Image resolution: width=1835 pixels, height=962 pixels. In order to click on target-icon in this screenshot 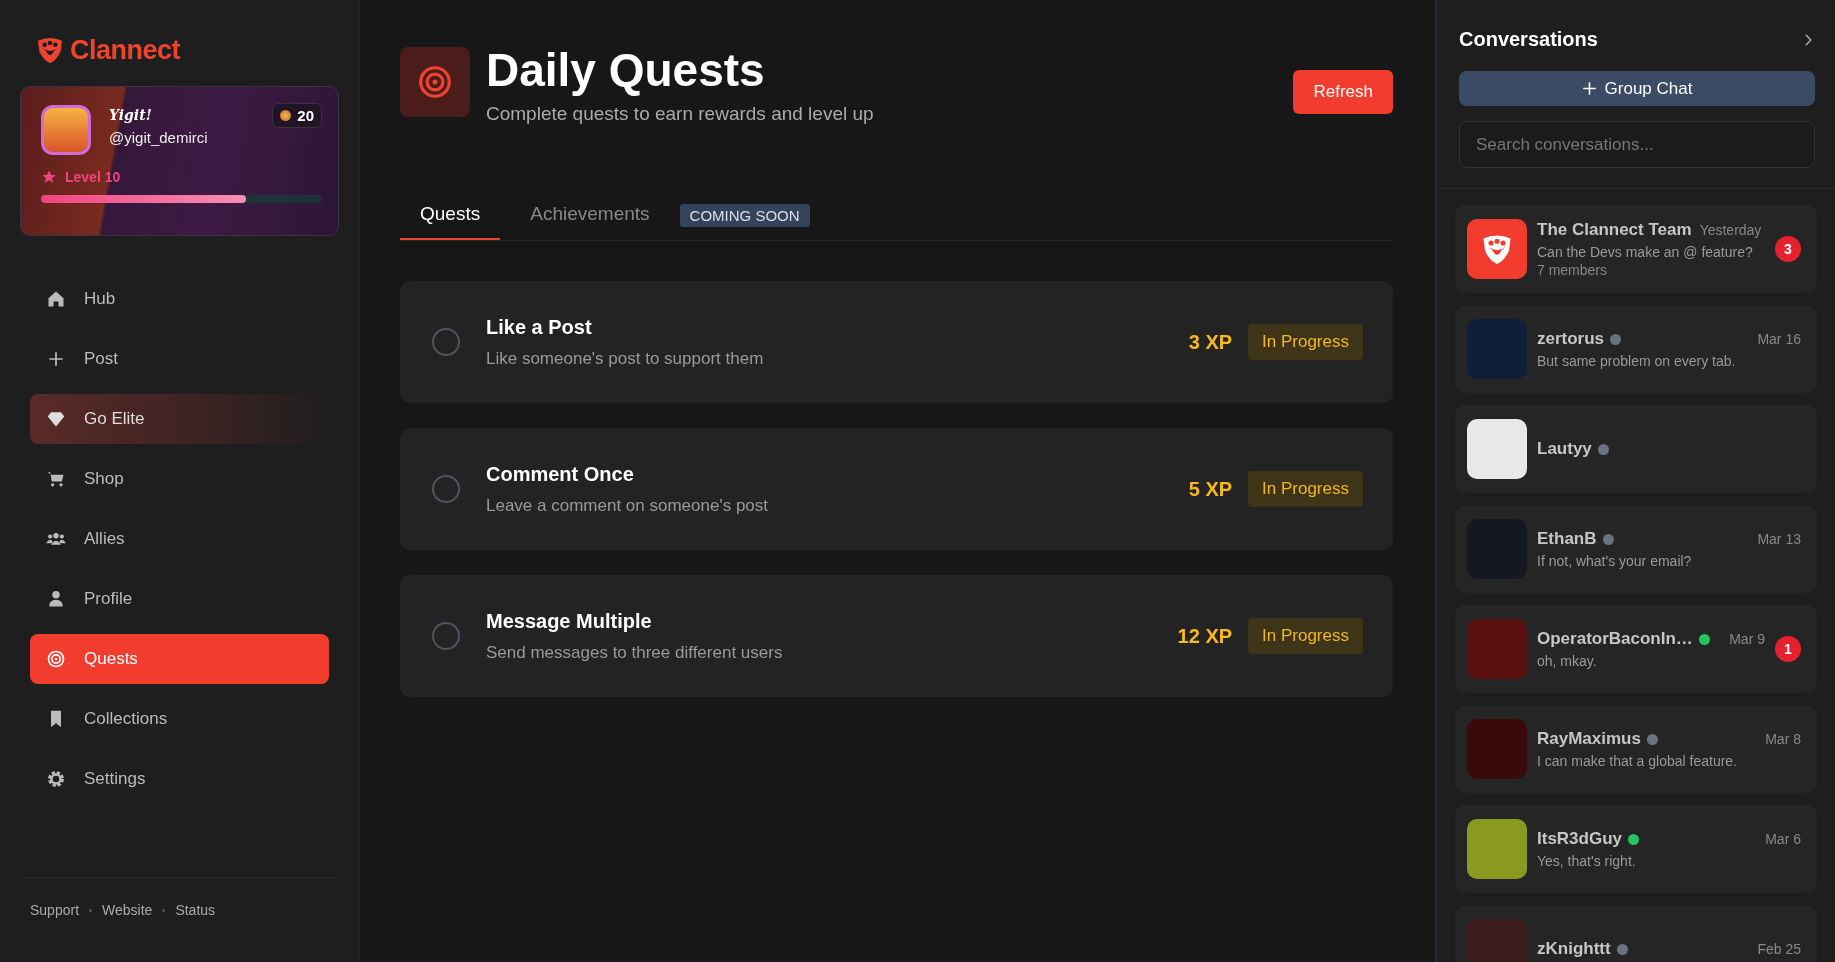, I will do `click(56, 659)`.